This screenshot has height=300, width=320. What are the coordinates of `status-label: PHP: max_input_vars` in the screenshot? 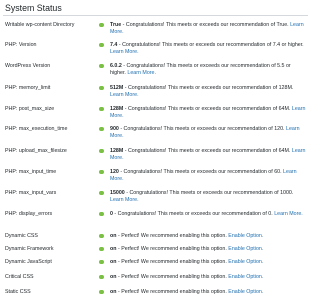 It's located at (31, 193).